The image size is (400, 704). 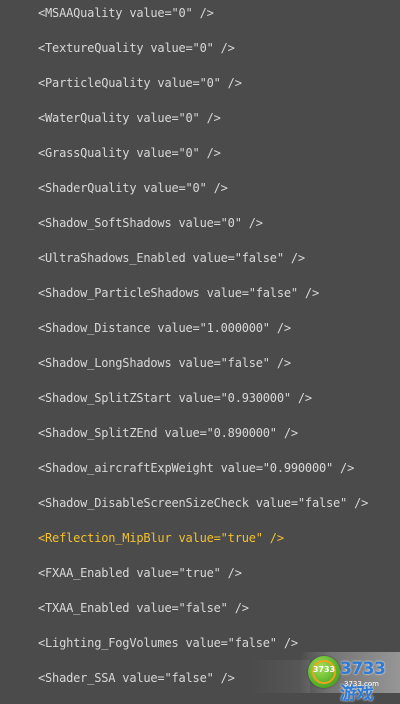 I want to click on code-line-grass-quality: <GrassQuality value="0" />, so click(x=129, y=153).